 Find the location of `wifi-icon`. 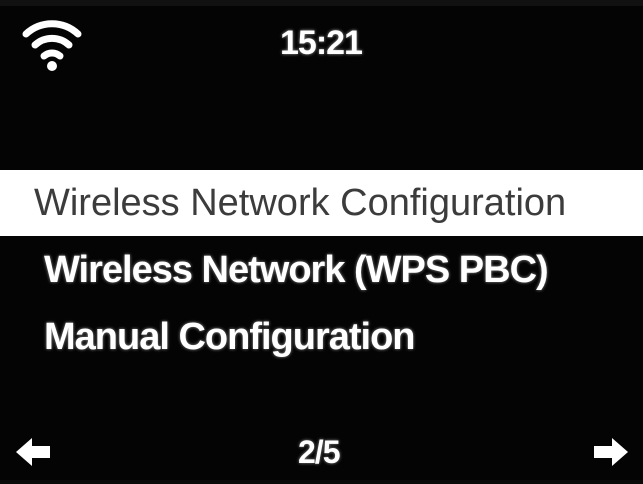

wifi-icon is located at coordinates (52, 44).